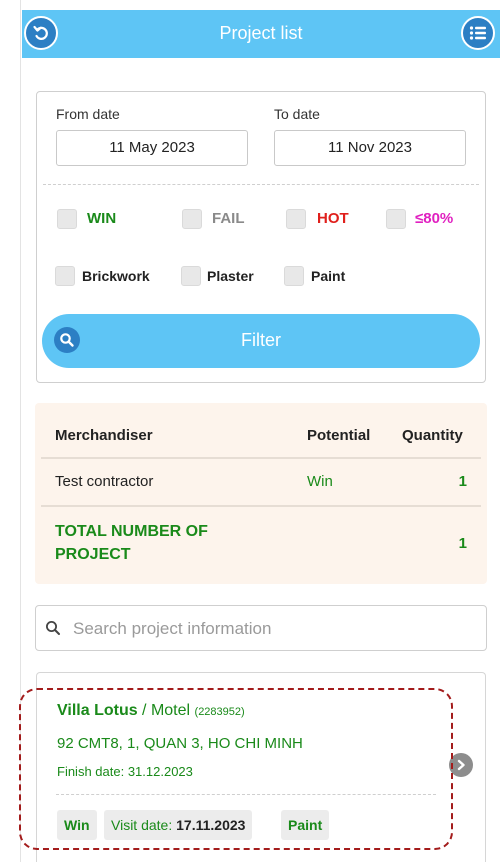 Image resolution: width=500 pixels, height=862 pixels. What do you see at coordinates (261, 458) in the screenshot?
I see `header-divider` at bounding box center [261, 458].